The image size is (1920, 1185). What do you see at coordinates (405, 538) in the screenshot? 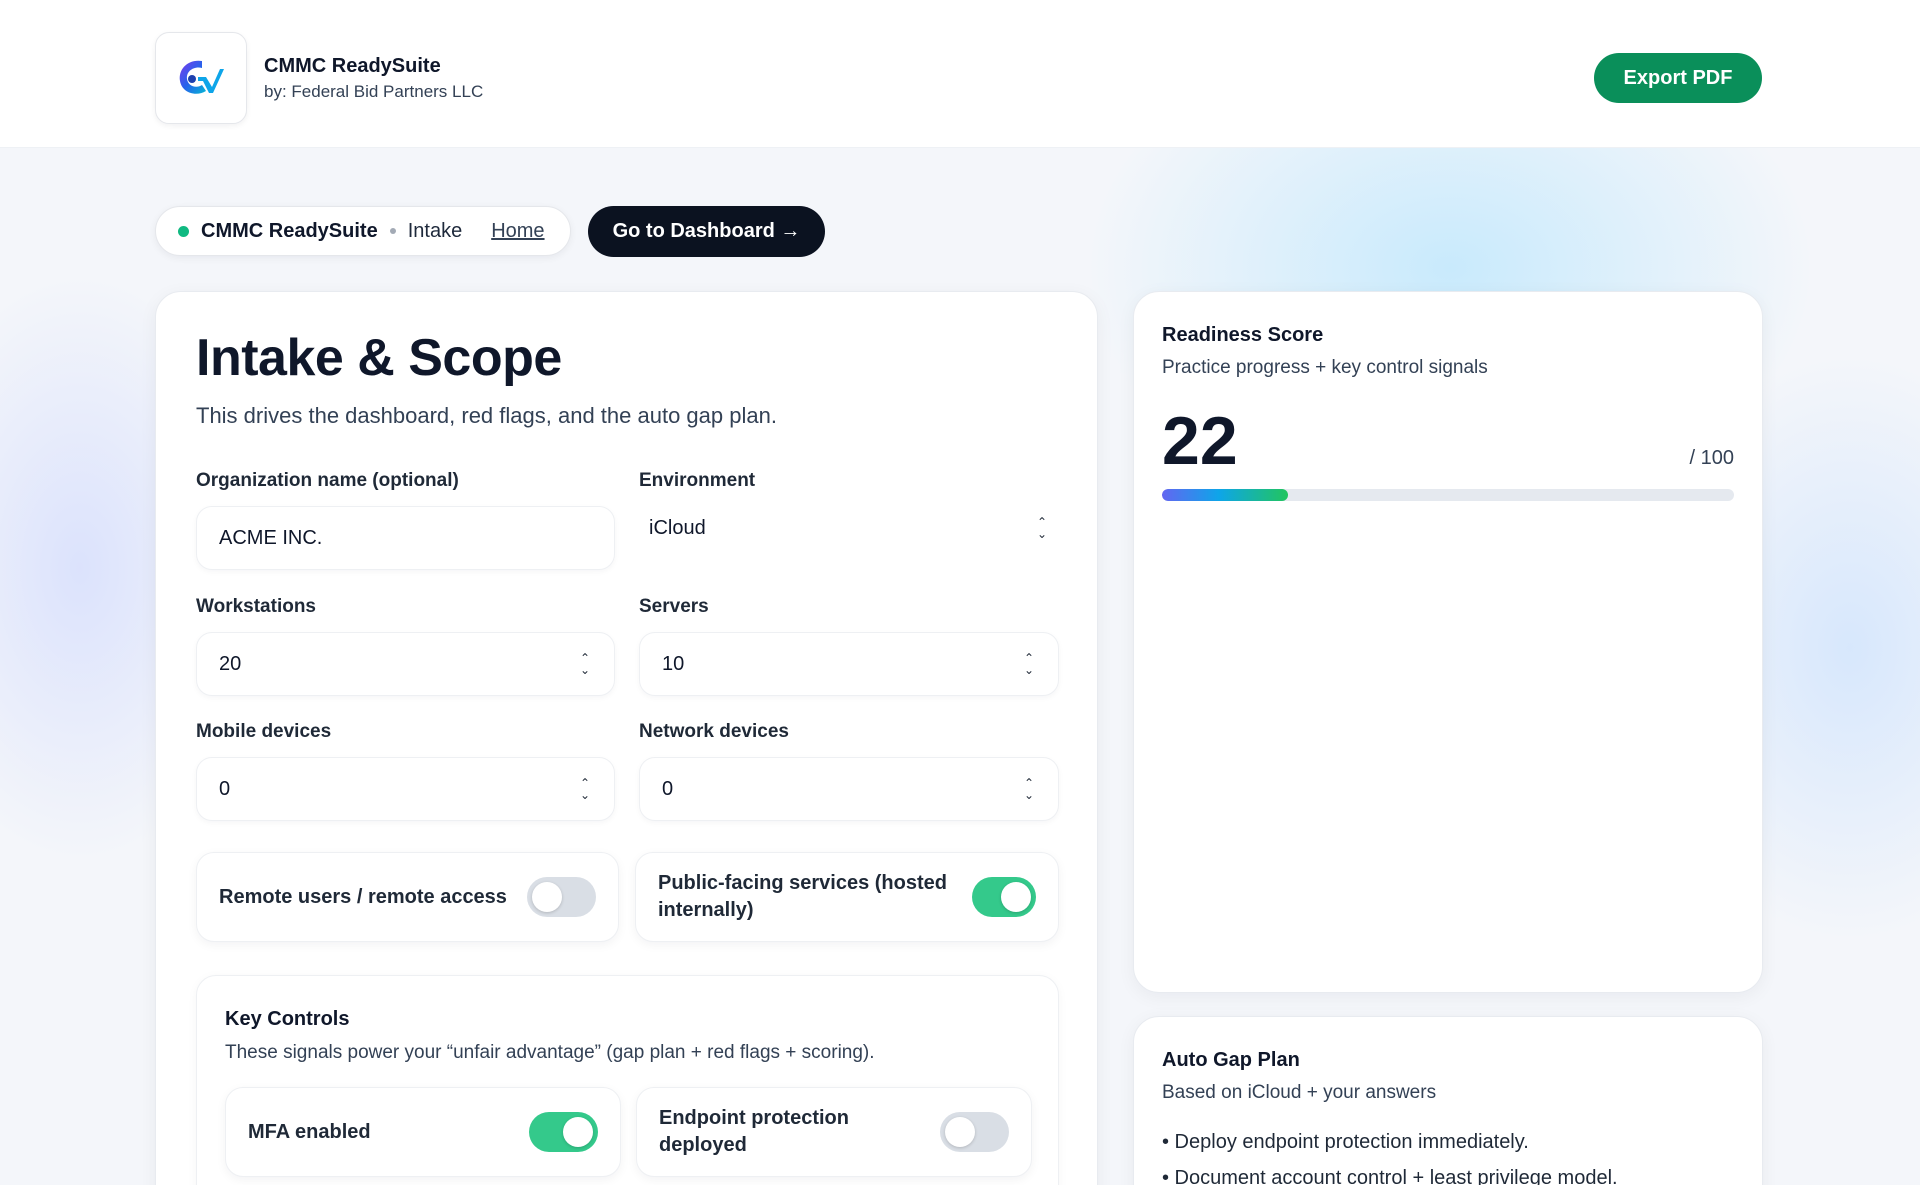
I see `org-name-input: ACME INC.` at bounding box center [405, 538].